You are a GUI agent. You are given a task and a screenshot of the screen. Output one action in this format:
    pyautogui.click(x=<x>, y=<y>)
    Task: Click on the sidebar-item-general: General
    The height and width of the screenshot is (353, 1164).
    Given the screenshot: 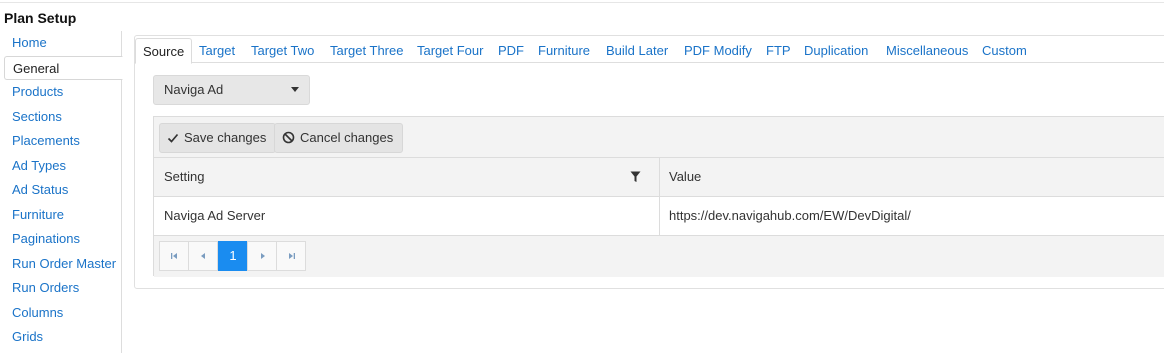 What is the action you would take?
    pyautogui.click(x=63, y=68)
    